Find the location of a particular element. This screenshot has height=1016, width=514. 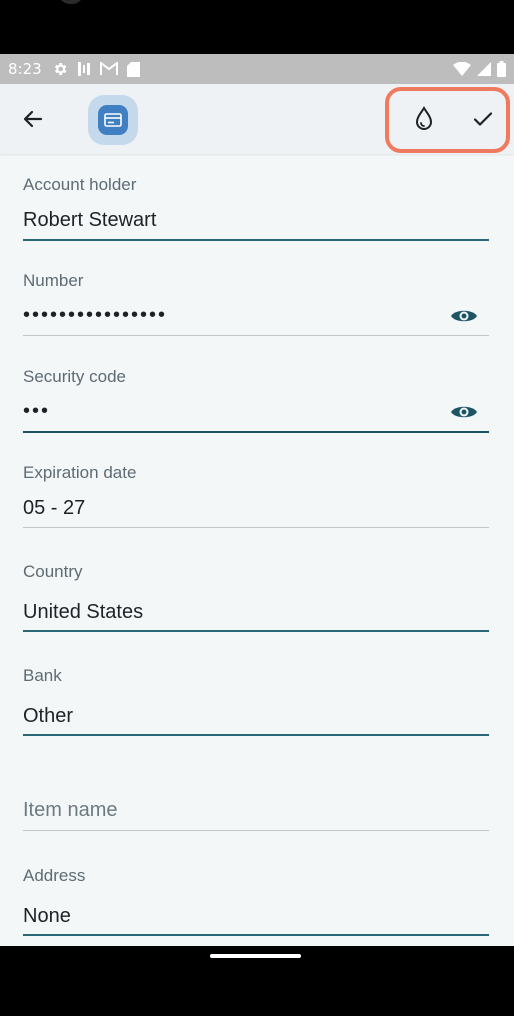

credit-card-icon is located at coordinates (113, 120).